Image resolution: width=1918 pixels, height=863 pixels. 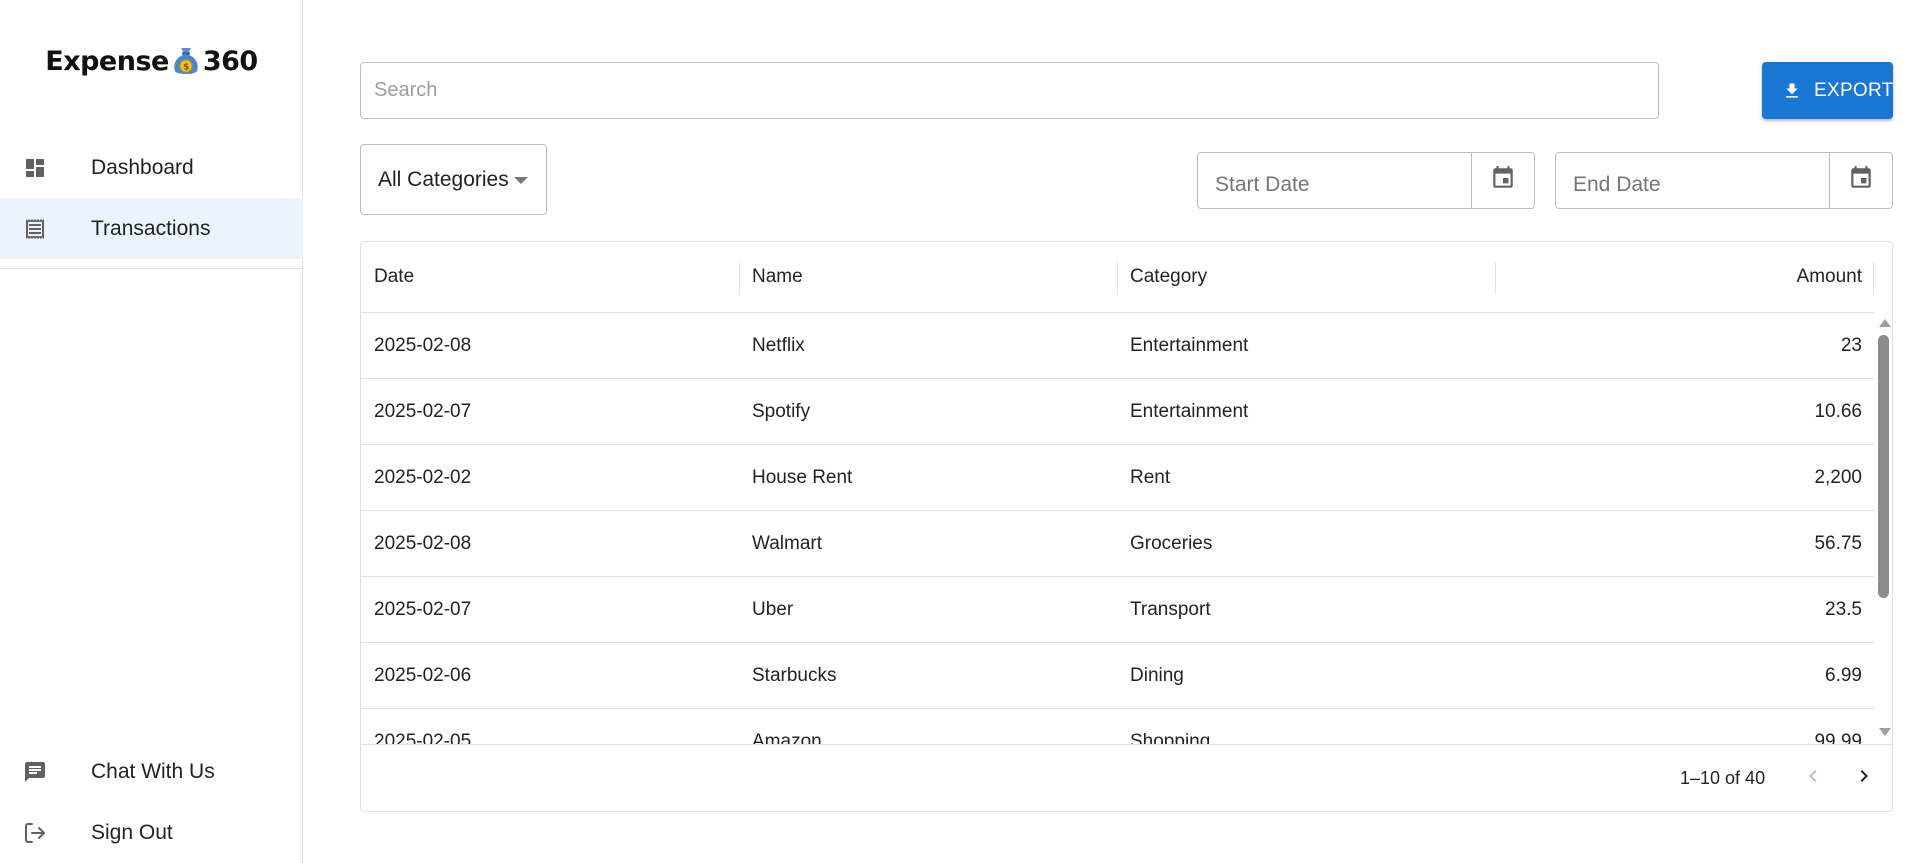 What do you see at coordinates (1117, 544) in the screenshot?
I see `table-row: 2025-02-08 Walmart Groceries 56.75` at bounding box center [1117, 544].